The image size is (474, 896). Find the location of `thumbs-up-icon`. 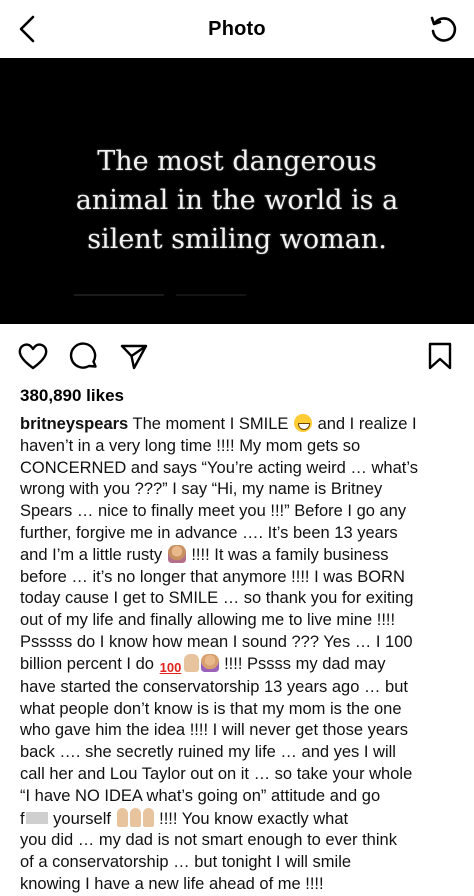

thumbs-up-icon is located at coordinates (191, 662).